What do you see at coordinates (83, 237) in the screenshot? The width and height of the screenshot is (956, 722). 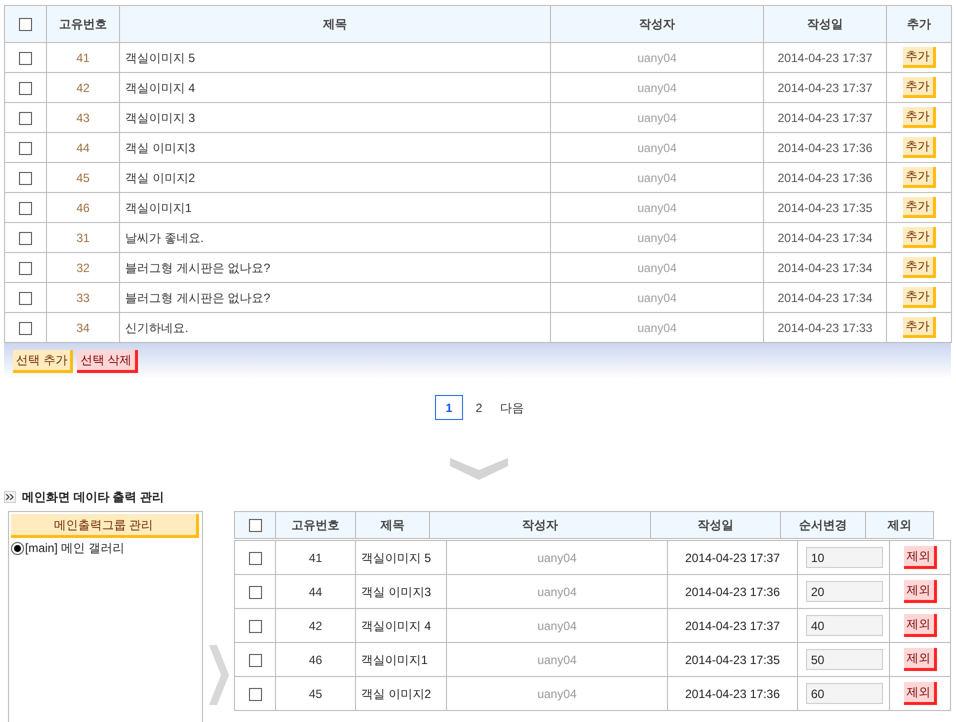 I see `table-cell: 31` at bounding box center [83, 237].